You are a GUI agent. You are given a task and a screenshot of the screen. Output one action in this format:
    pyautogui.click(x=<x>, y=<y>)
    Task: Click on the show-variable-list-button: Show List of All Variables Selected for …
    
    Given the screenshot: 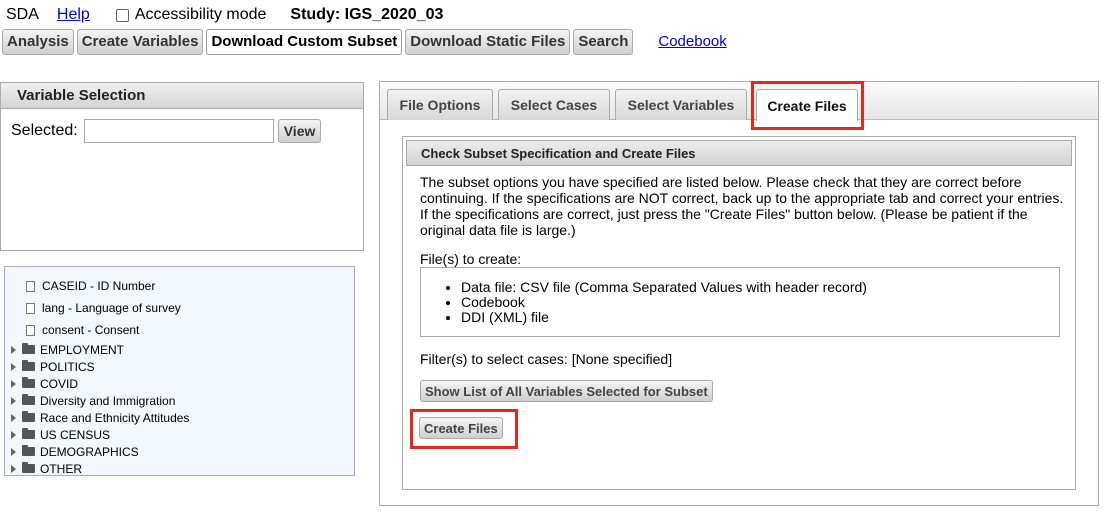 What is the action you would take?
    pyautogui.click(x=566, y=391)
    